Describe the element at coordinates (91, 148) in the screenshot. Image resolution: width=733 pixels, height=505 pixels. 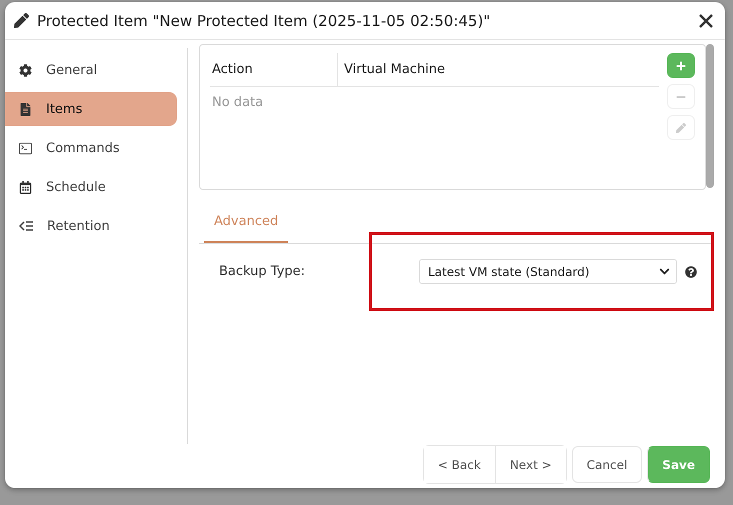
I see `sidebar-item: Commands` at that location.